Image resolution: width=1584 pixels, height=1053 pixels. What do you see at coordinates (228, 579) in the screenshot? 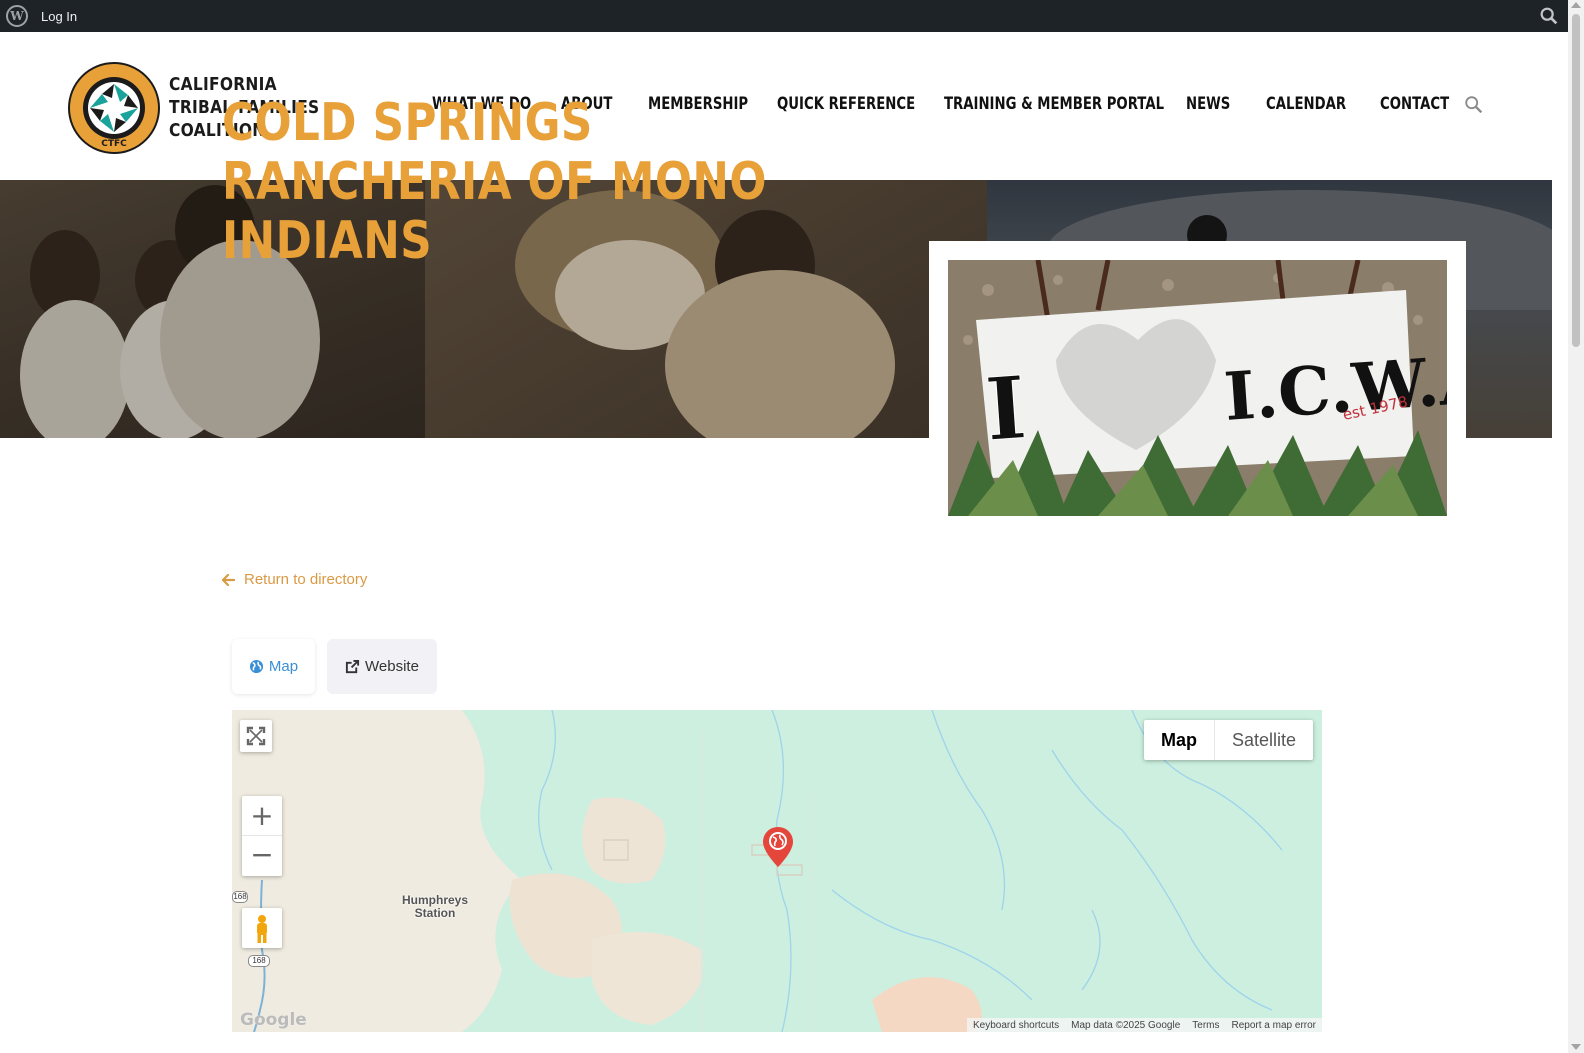
I see `arrow-left-icon` at bounding box center [228, 579].